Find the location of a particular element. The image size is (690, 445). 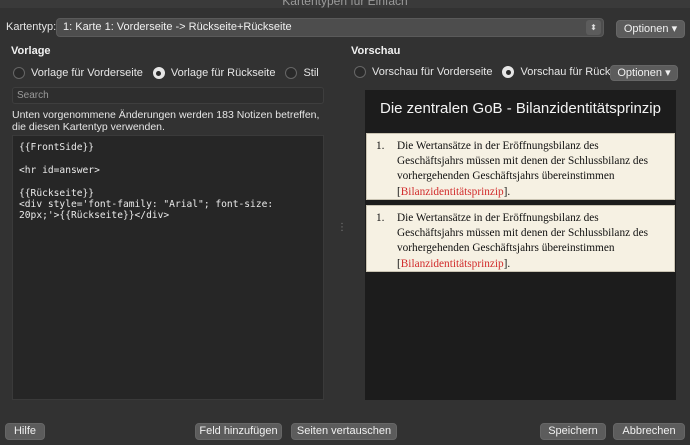

splitter-handle-icon: ⋮ is located at coordinates (342, 227).